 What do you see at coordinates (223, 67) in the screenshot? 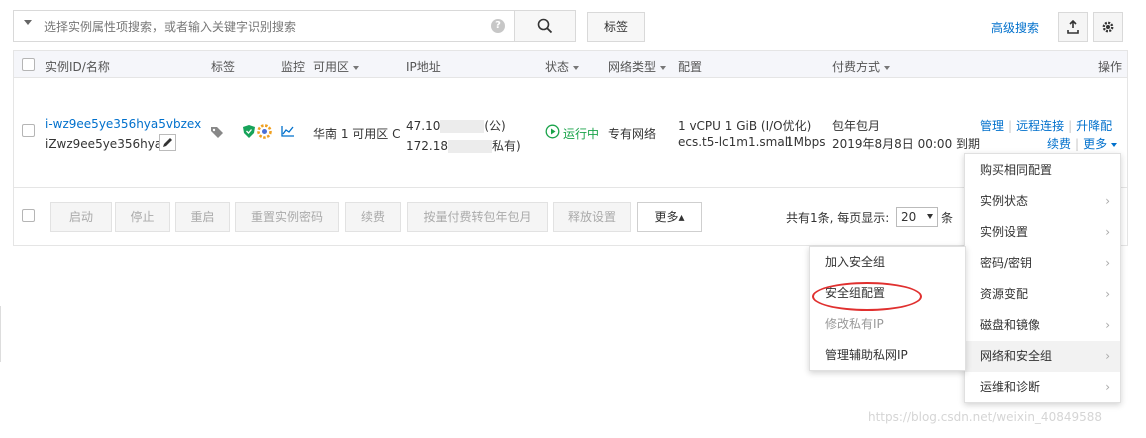
I see `column-header-tag: 标签` at bounding box center [223, 67].